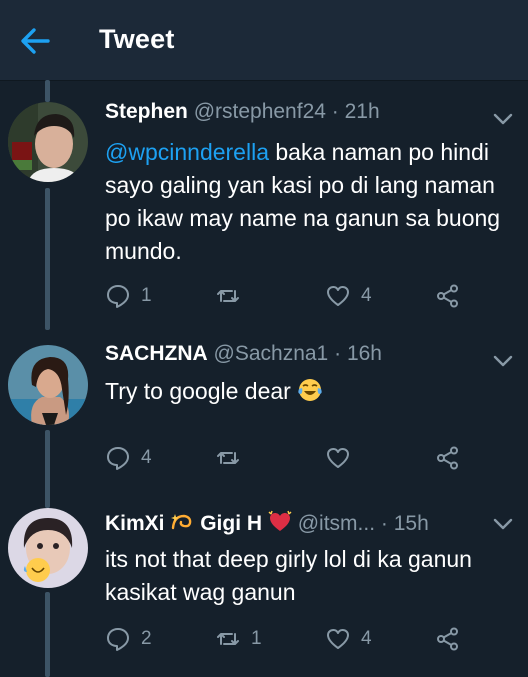  I want to click on tweet-meta: Stephen @rstephenf24 · 21h, so click(242, 112).